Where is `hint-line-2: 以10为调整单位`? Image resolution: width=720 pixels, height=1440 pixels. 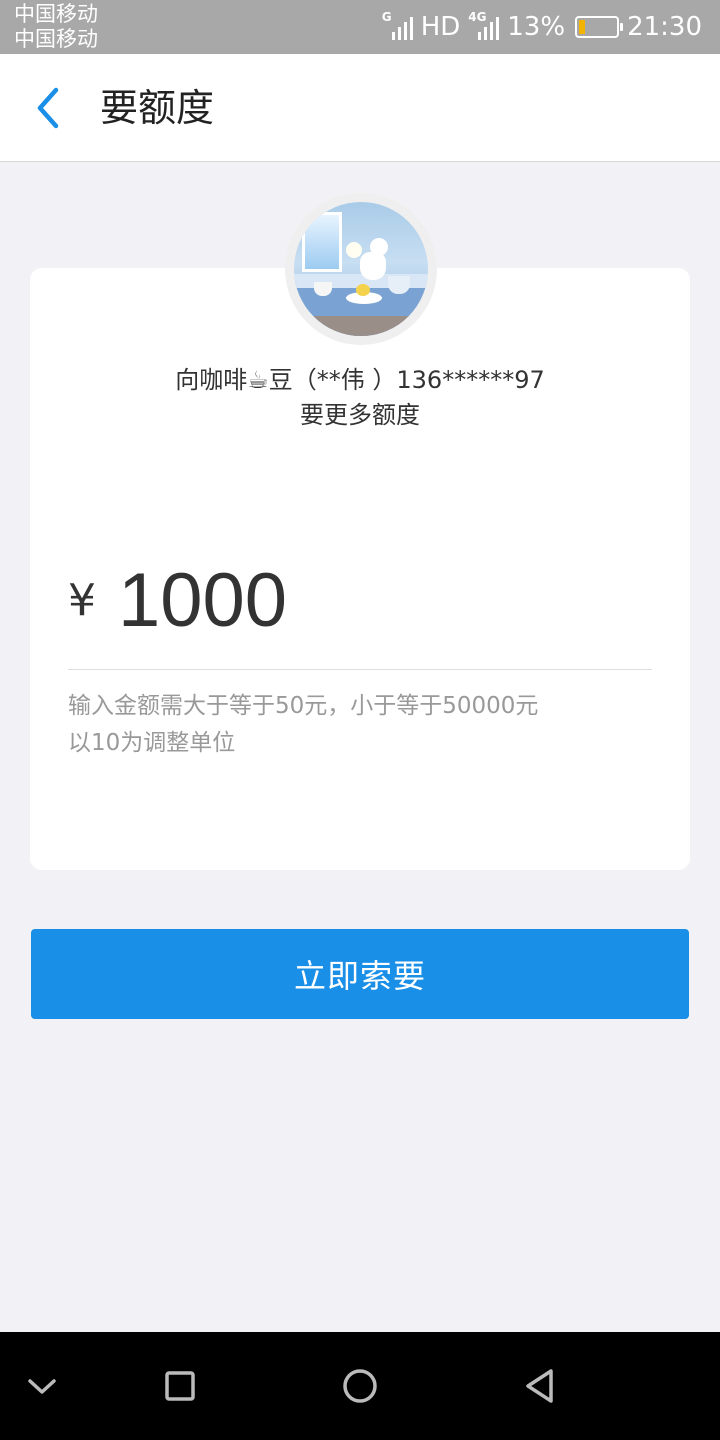 hint-line-2: 以10为调整单位 is located at coordinates (152, 743).